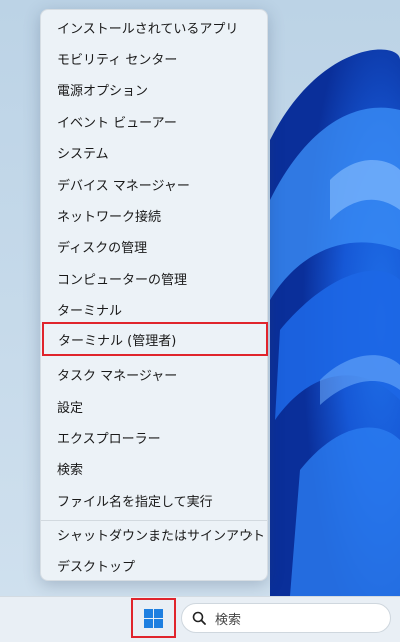 This screenshot has height=642, width=400. I want to click on menu-item-network-connections: ネットワーク接続, so click(154, 215).